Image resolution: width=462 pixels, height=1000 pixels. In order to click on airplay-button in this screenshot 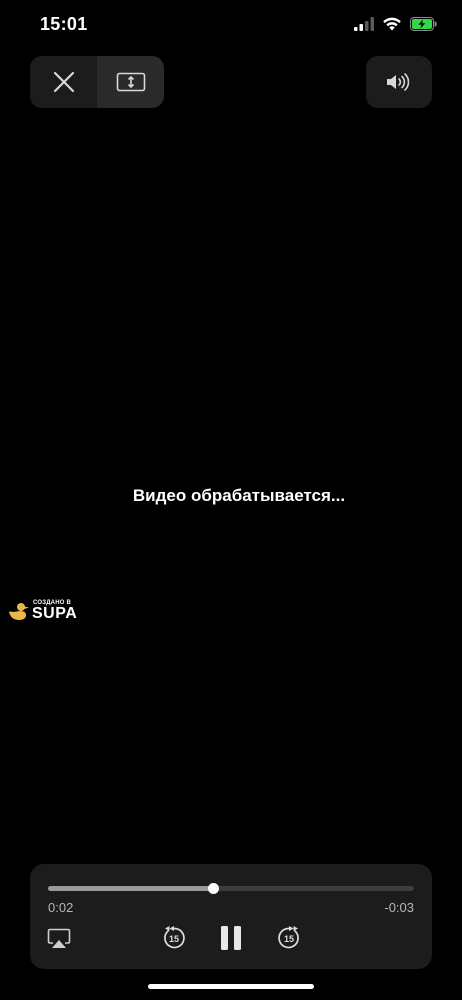, I will do `click(59, 939)`.